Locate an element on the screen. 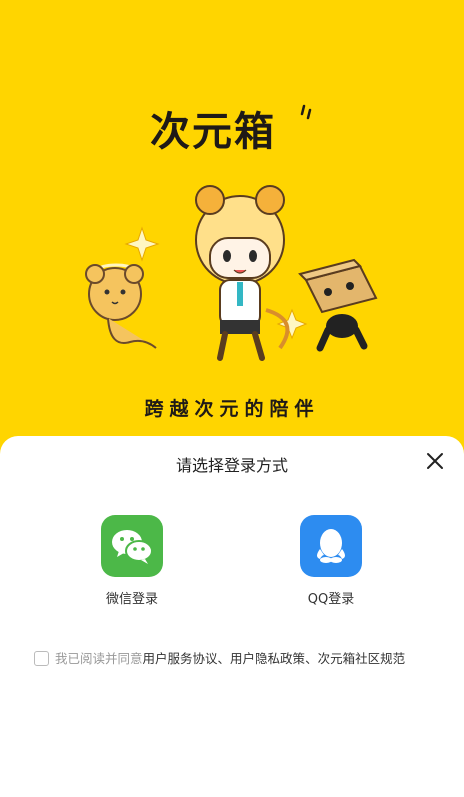 The width and height of the screenshot is (464, 797). wechat-login-button: 微信登录 is located at coordinates (132, 561).